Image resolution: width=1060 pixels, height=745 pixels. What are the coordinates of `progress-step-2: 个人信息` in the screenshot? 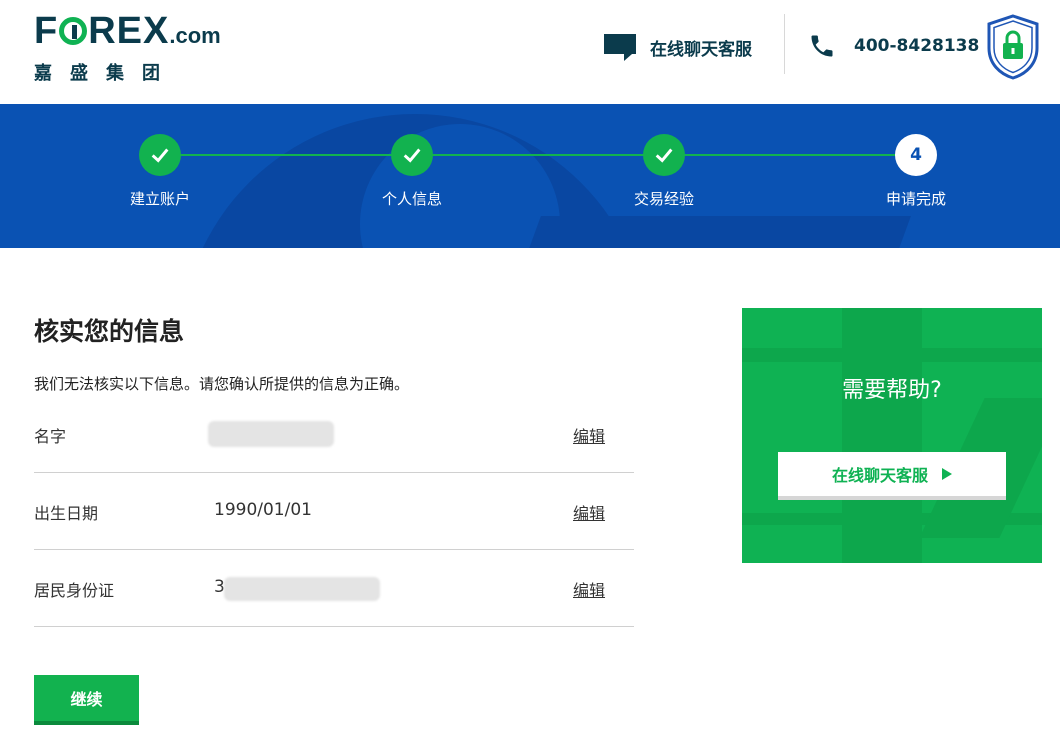 It's located at (412, 171).